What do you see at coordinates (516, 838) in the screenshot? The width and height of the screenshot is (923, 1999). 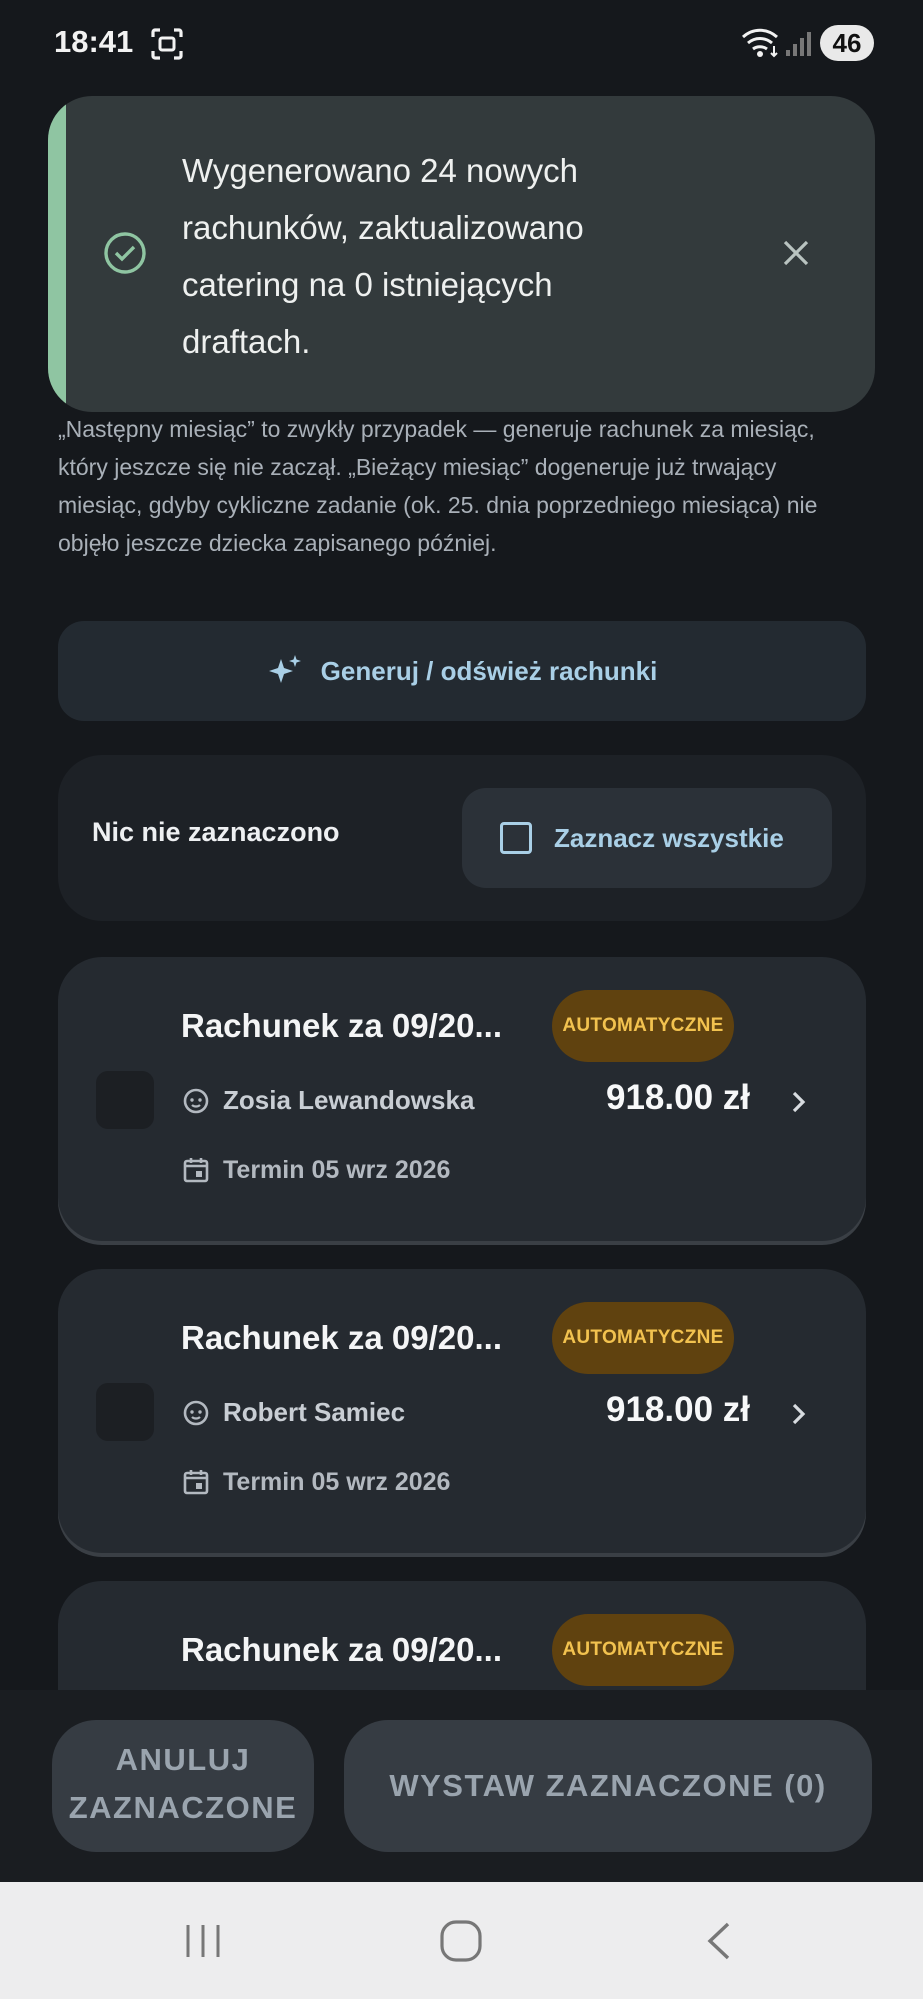 I see `select-all-checkbox` at bounding box center [516, 838].